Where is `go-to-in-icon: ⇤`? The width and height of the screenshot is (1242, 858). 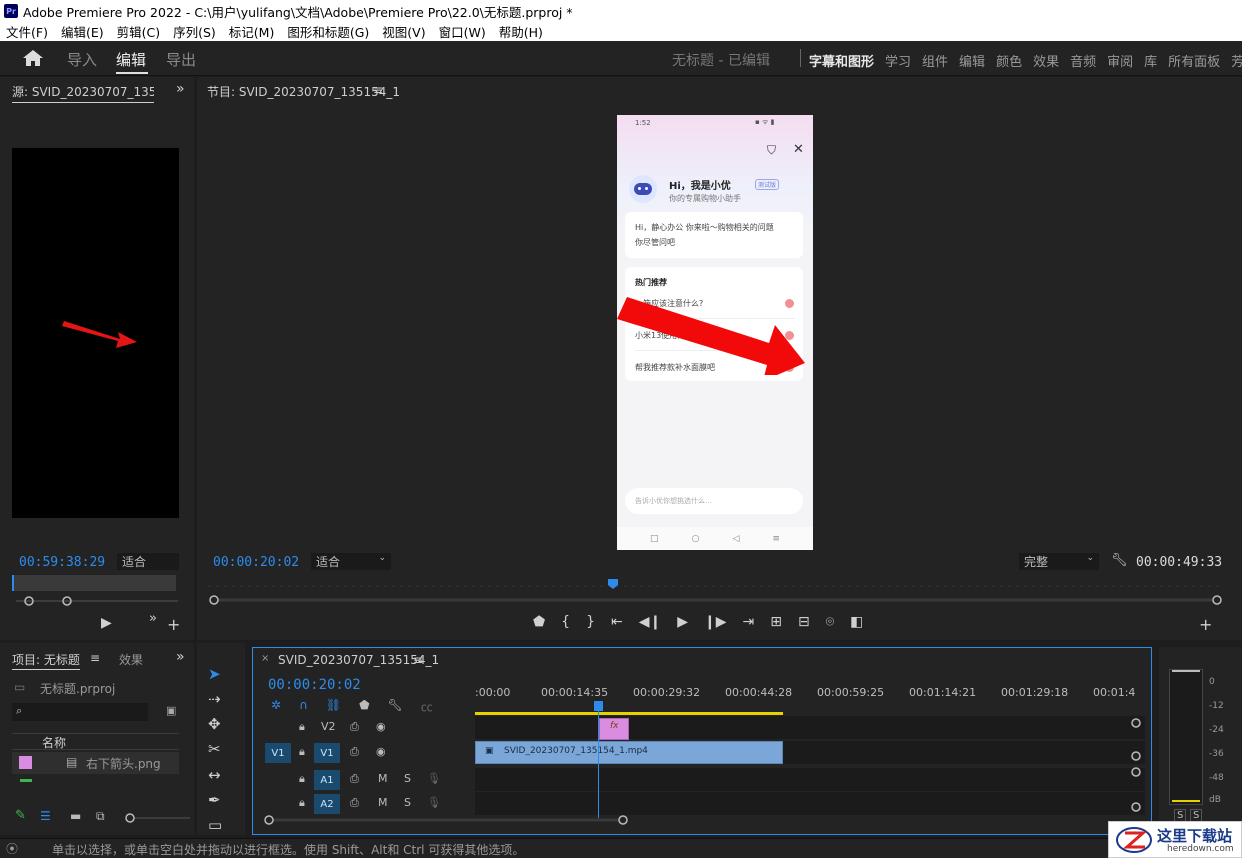
go-to-in-icon: ⇤ is located at coordinates (617, 622).